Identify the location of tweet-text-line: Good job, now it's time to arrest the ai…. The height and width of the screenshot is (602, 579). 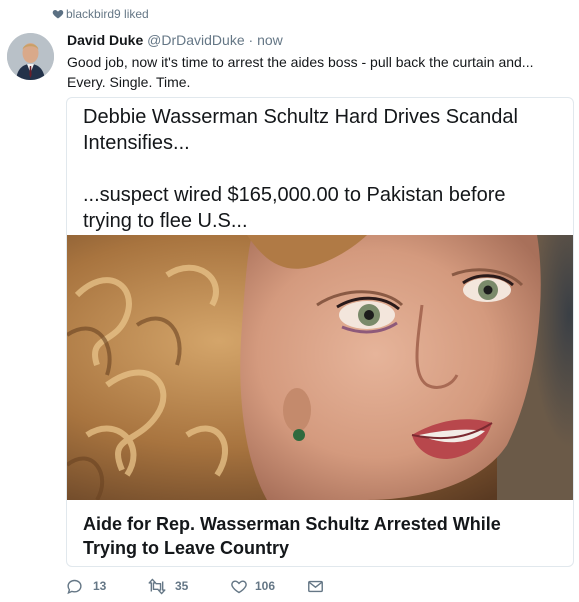
(300, 62).